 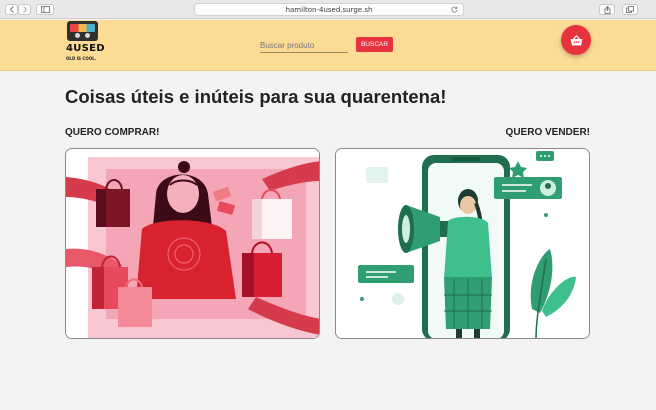 What do you see at coordinates (112, 132) in the screenshot?
I see `buy-section-label: QUERO COMPRAR!` at bounding box center [112, 132].